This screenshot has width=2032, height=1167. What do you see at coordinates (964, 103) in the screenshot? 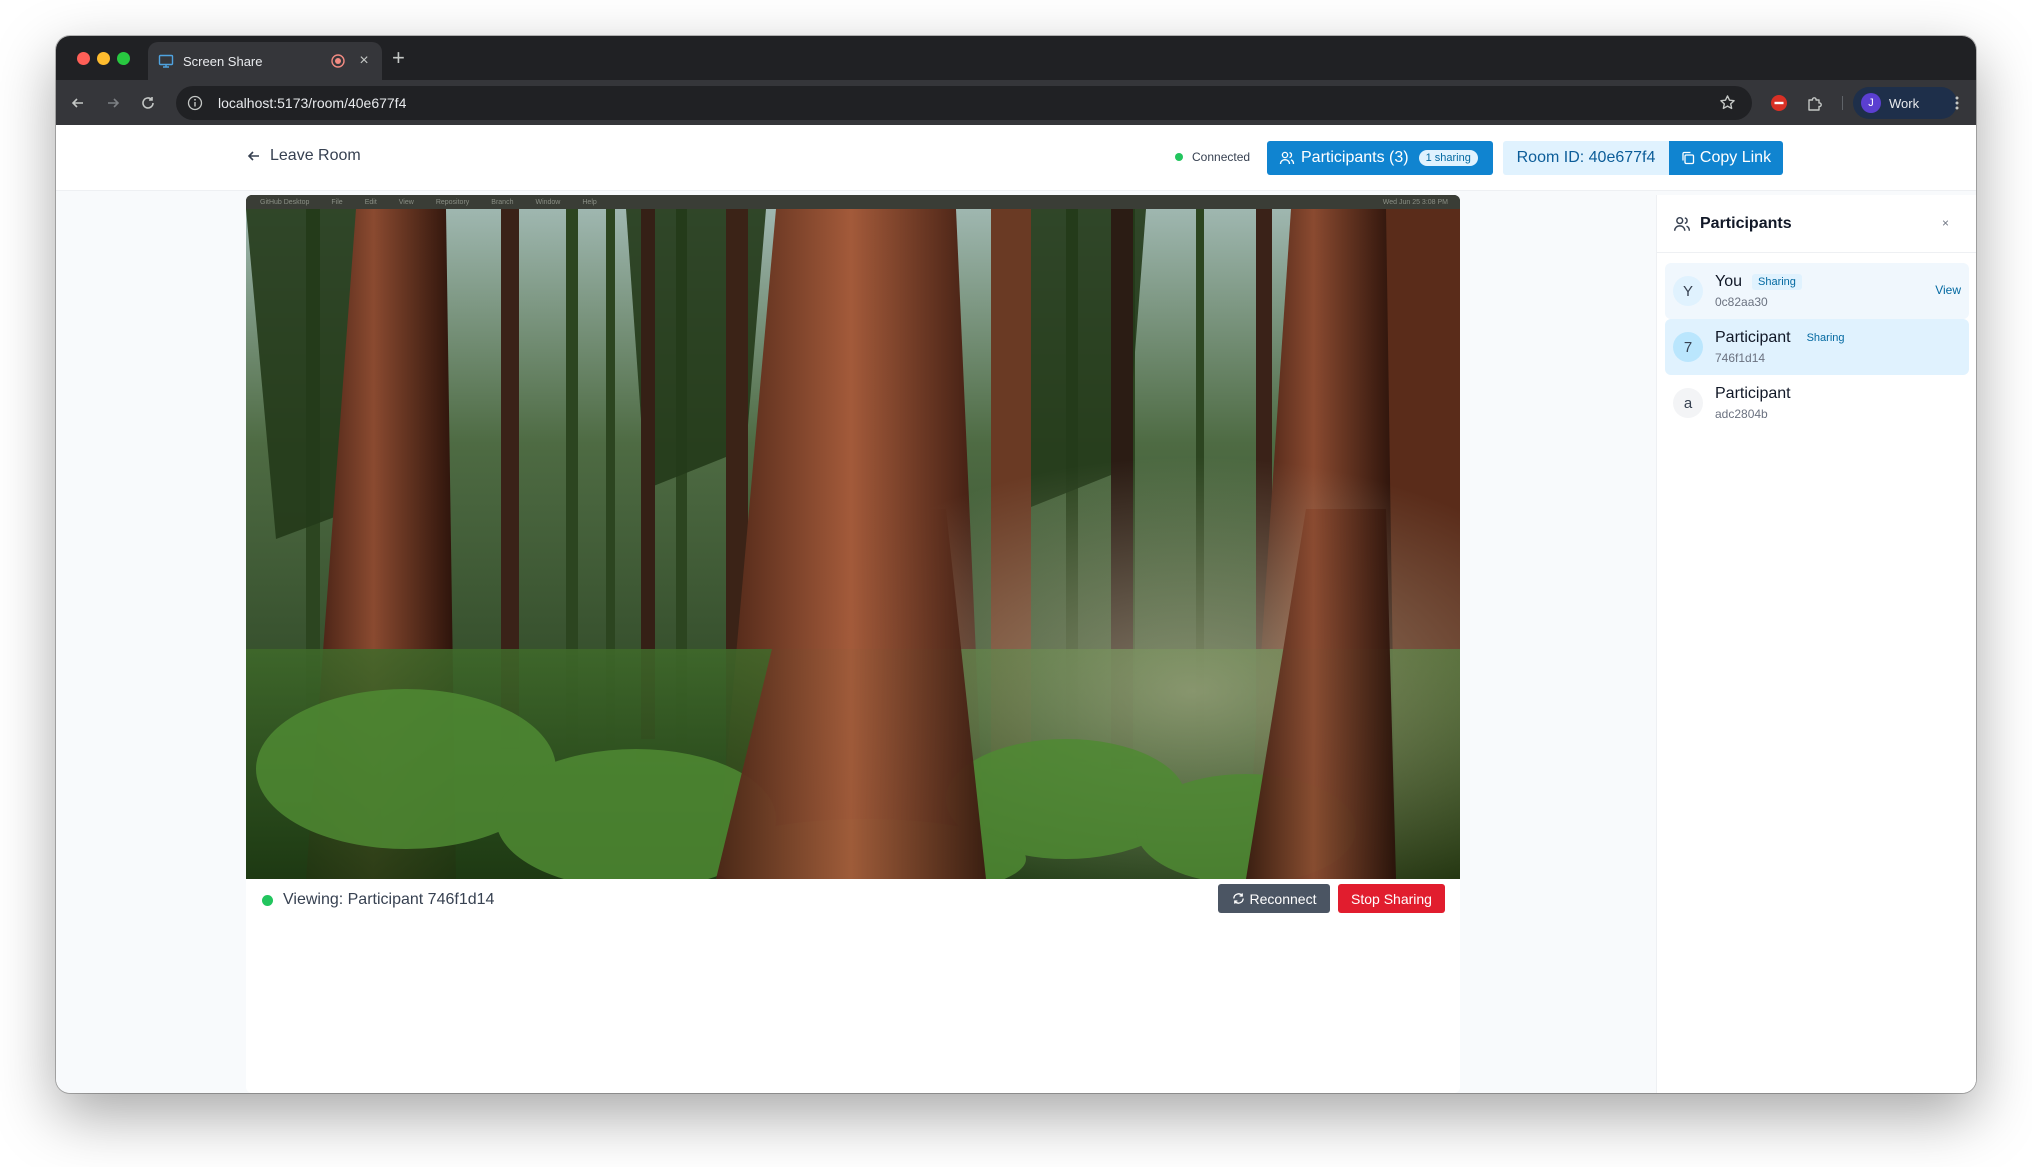
I see `address-bar: localhost:5173/room/40e677f4` at bounding box center [964, 103].